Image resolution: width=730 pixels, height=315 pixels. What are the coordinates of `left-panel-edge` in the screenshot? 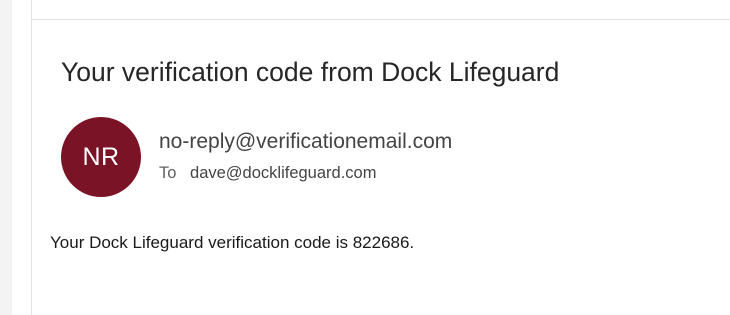 It's located at (6, 157).